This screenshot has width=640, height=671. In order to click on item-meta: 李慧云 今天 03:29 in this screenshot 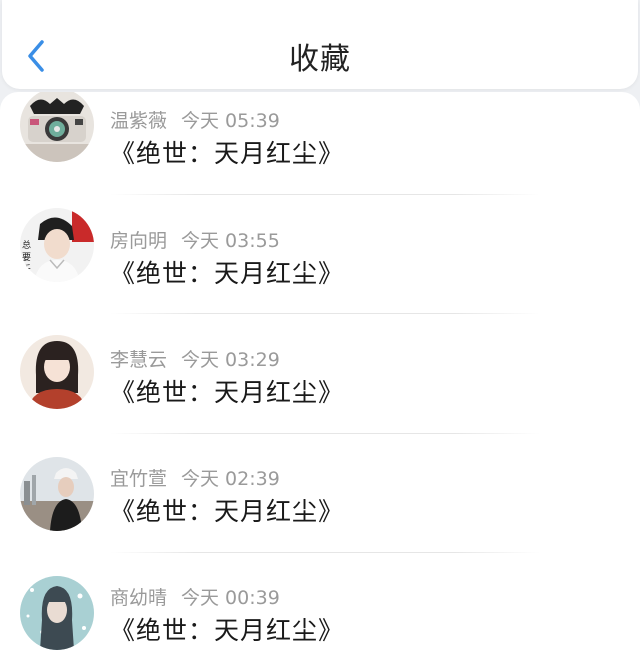, I will do `click(195, 358)`.